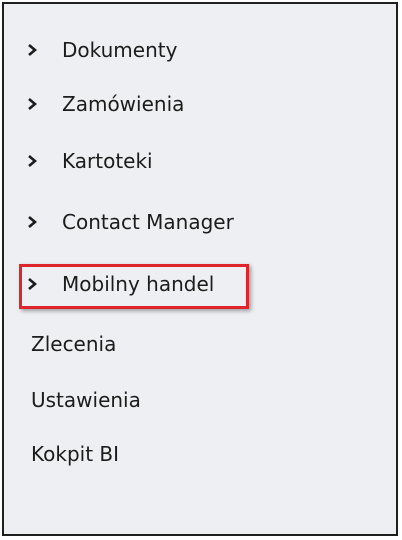  I want to click on menu-item-dokumenty: Dokumenty, so click(101, 50).